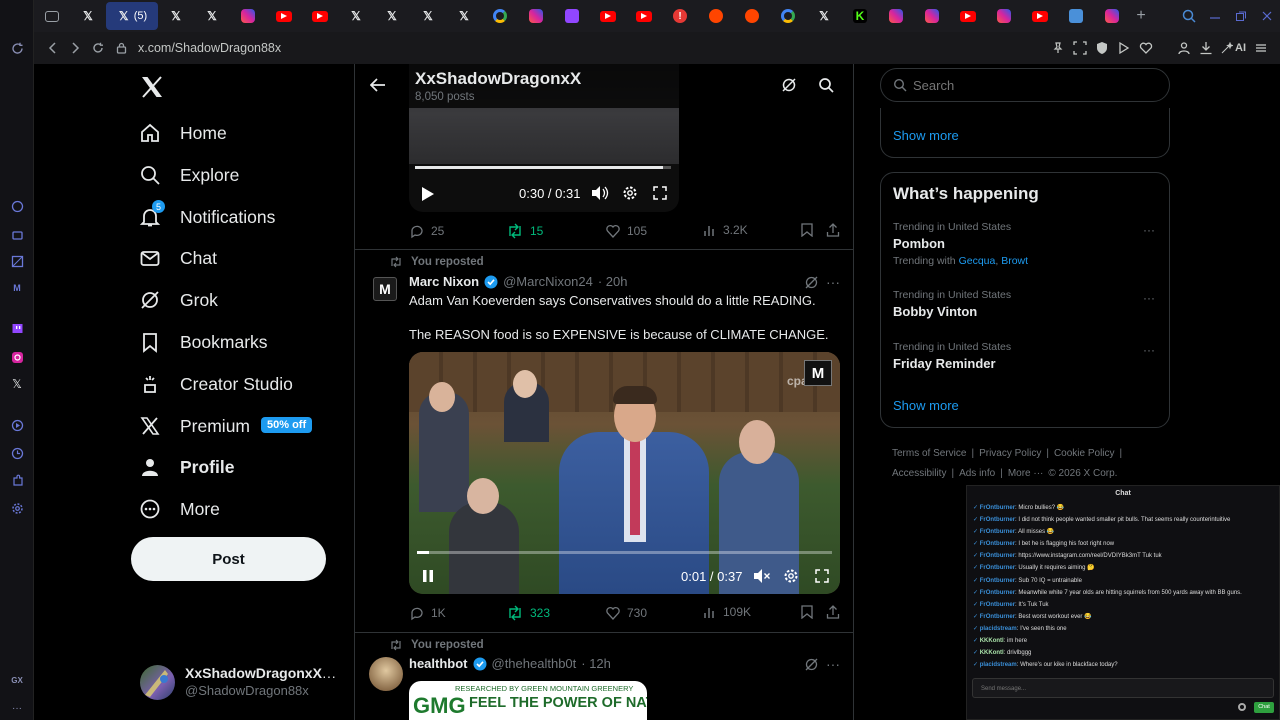 The image size is (1280, 720). What do you see at coordinates (17, 708) in the screenshot?
I see `sidebar-more-icon: ···` at bounding box center [17, 708].